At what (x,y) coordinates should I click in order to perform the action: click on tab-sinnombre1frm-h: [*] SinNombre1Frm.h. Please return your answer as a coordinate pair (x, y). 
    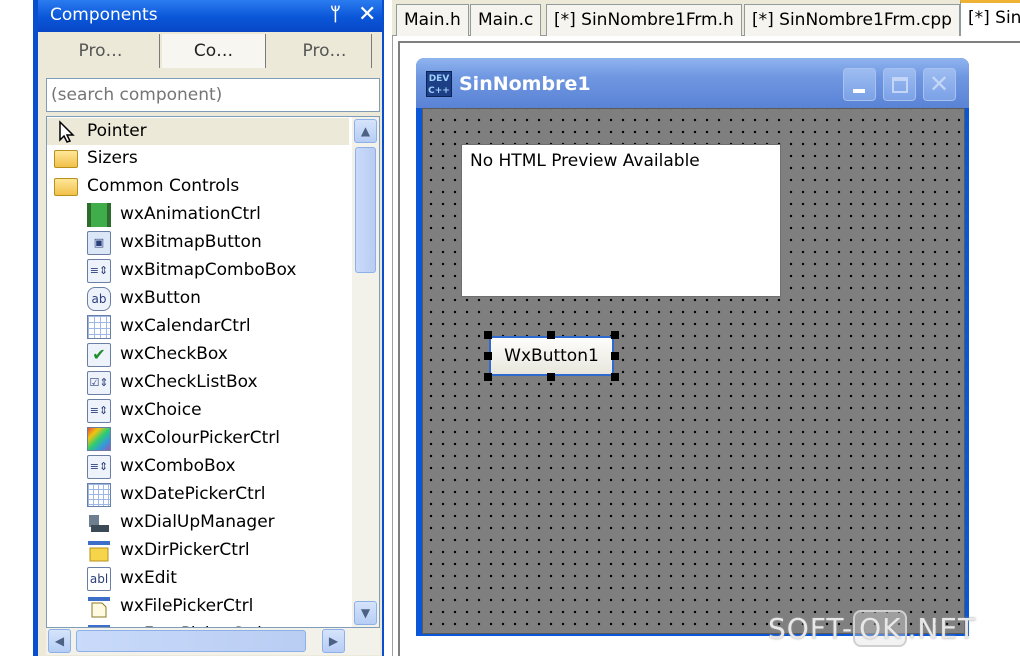
    Looking at the image, I should click on (644, 20).